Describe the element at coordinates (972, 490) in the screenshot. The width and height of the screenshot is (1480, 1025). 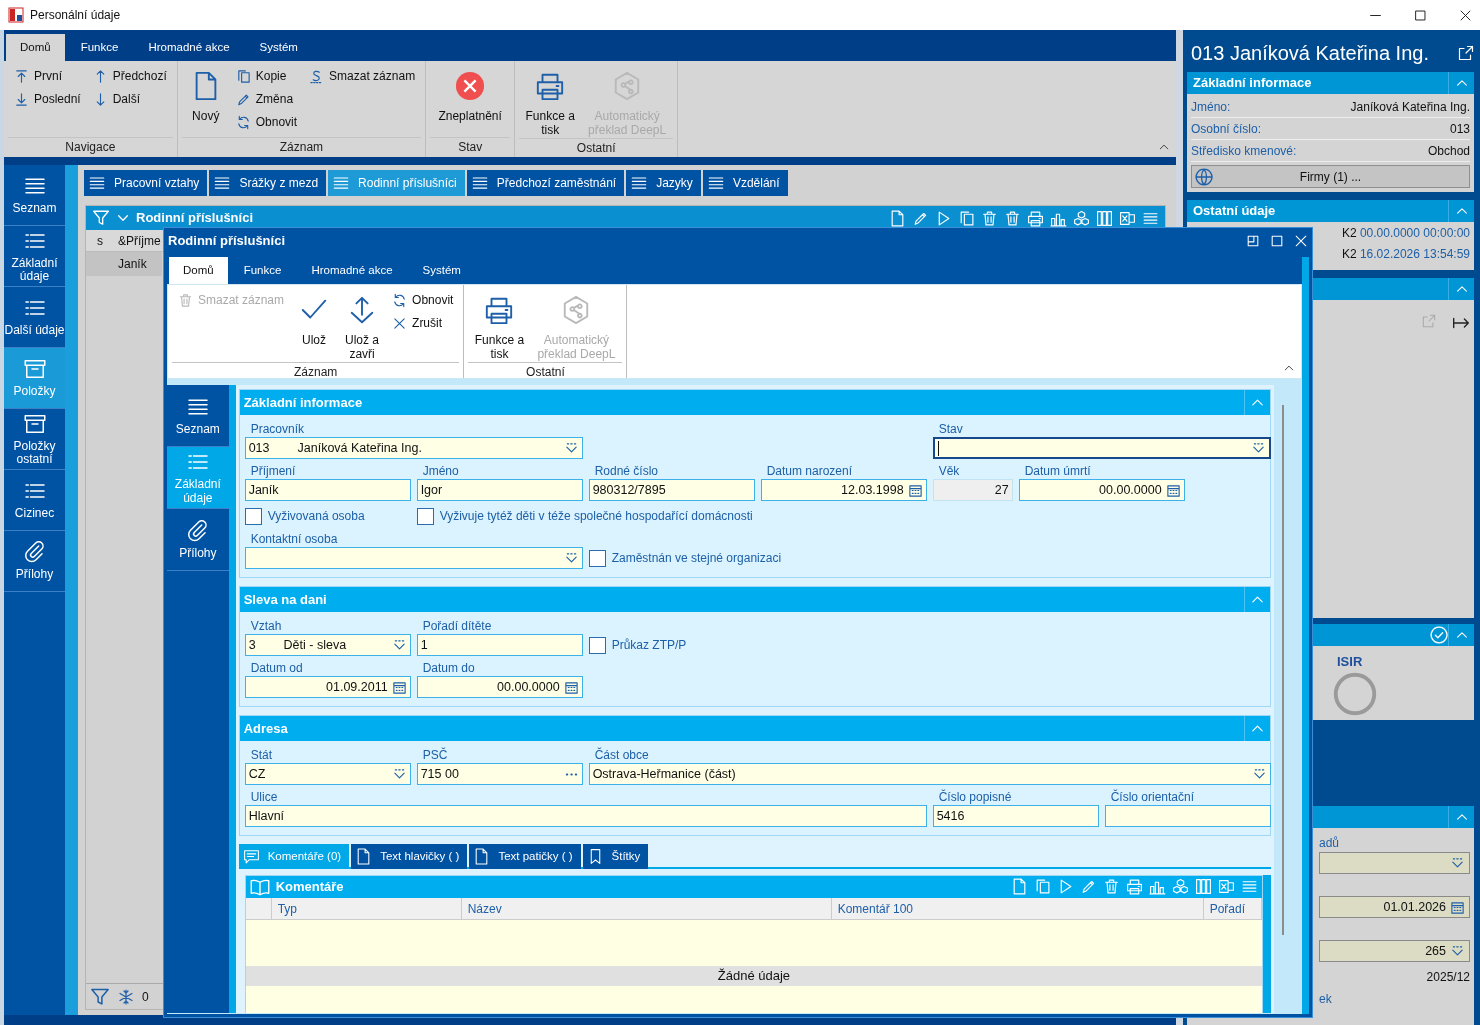
I see `readonly-field: 27` at that location.